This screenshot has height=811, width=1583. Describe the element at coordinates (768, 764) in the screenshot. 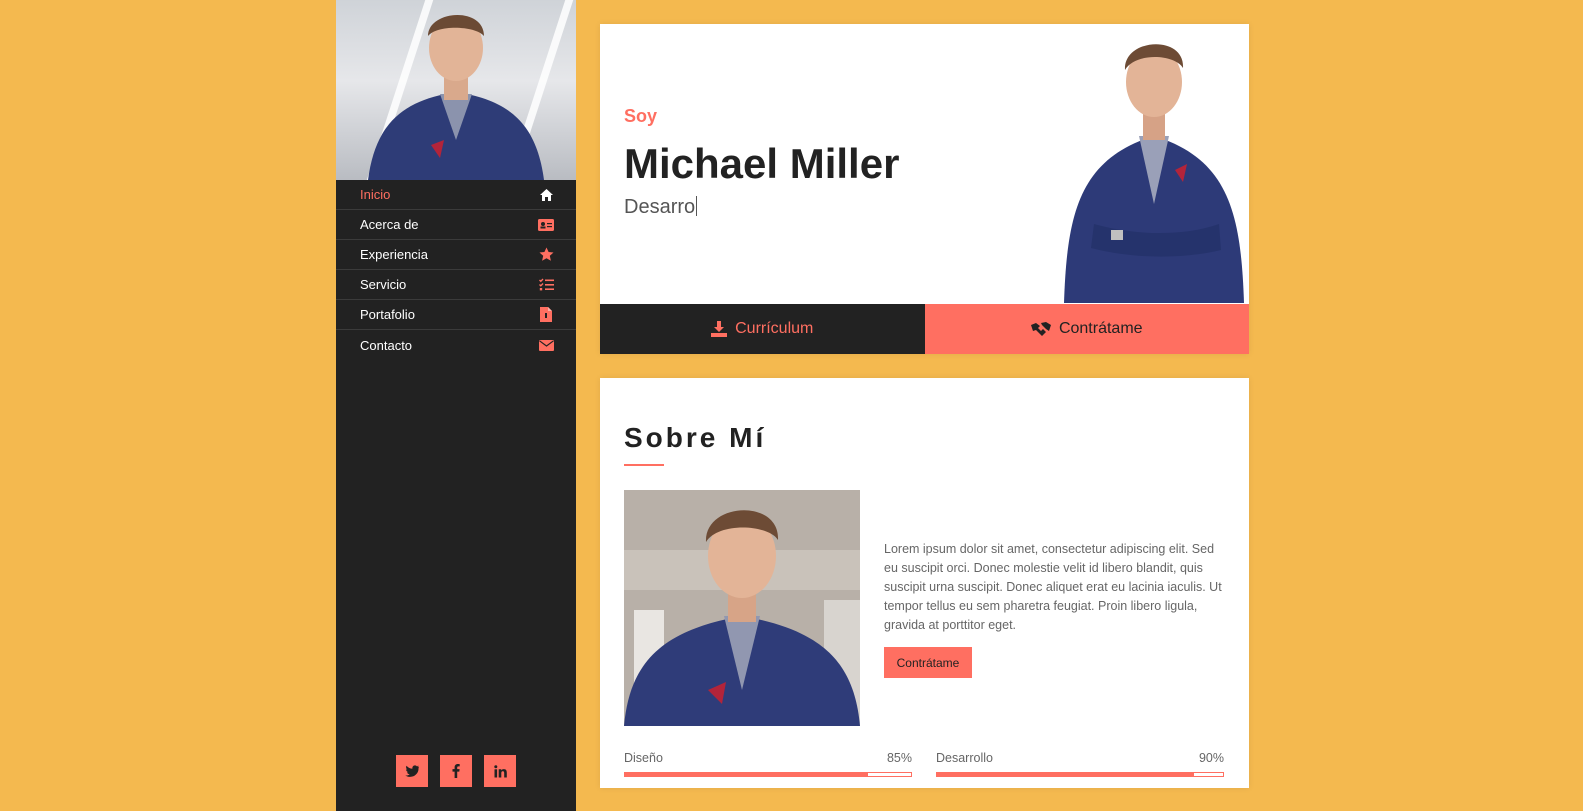

I see `skill-design: Diseño 85%` at that location.